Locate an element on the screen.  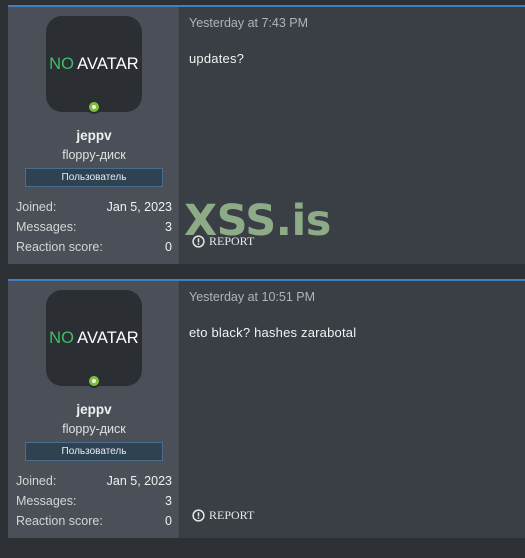
post-timestamp: Yesterday at 10:51 PM is located at coordinates (252, 297).